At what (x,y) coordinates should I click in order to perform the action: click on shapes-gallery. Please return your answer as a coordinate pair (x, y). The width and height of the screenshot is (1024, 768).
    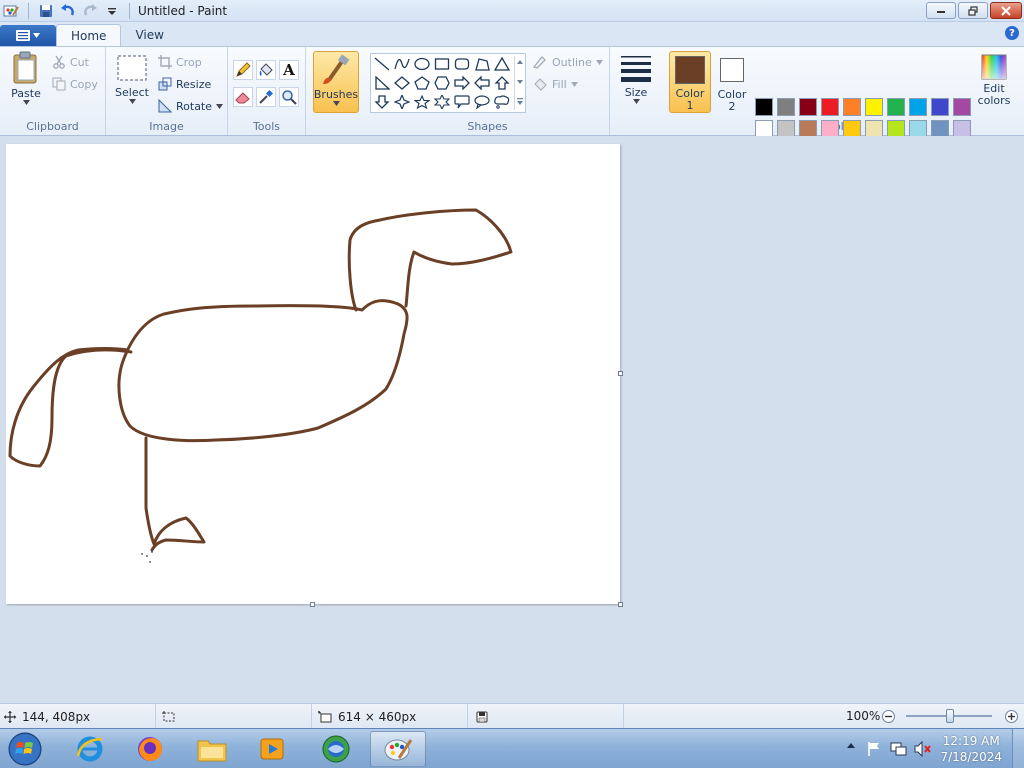
    Looking at the image, I should click on (448, 83).